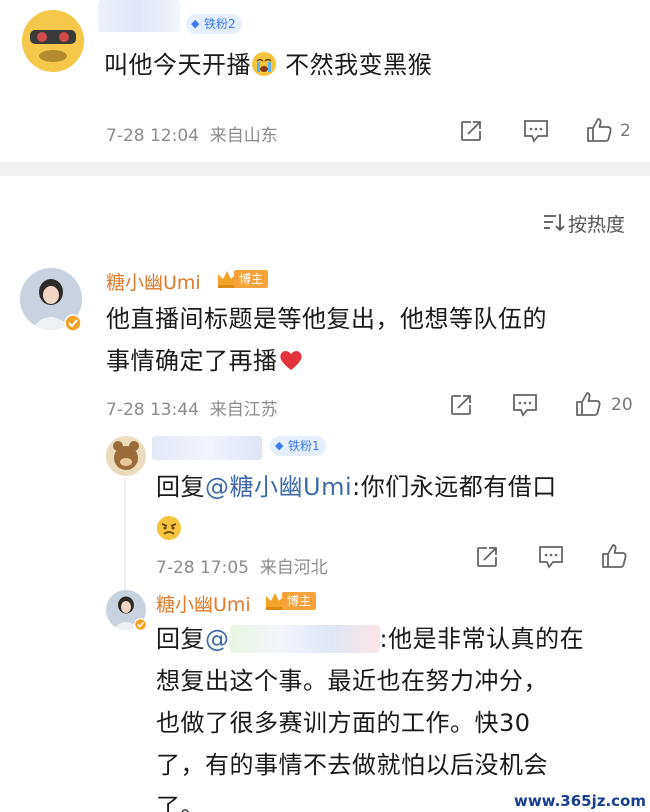  What do you see at coordinates (298, 446) in the screenshot?
I see `fan-badge: 铁粉1` at bounding box center [298, 446].